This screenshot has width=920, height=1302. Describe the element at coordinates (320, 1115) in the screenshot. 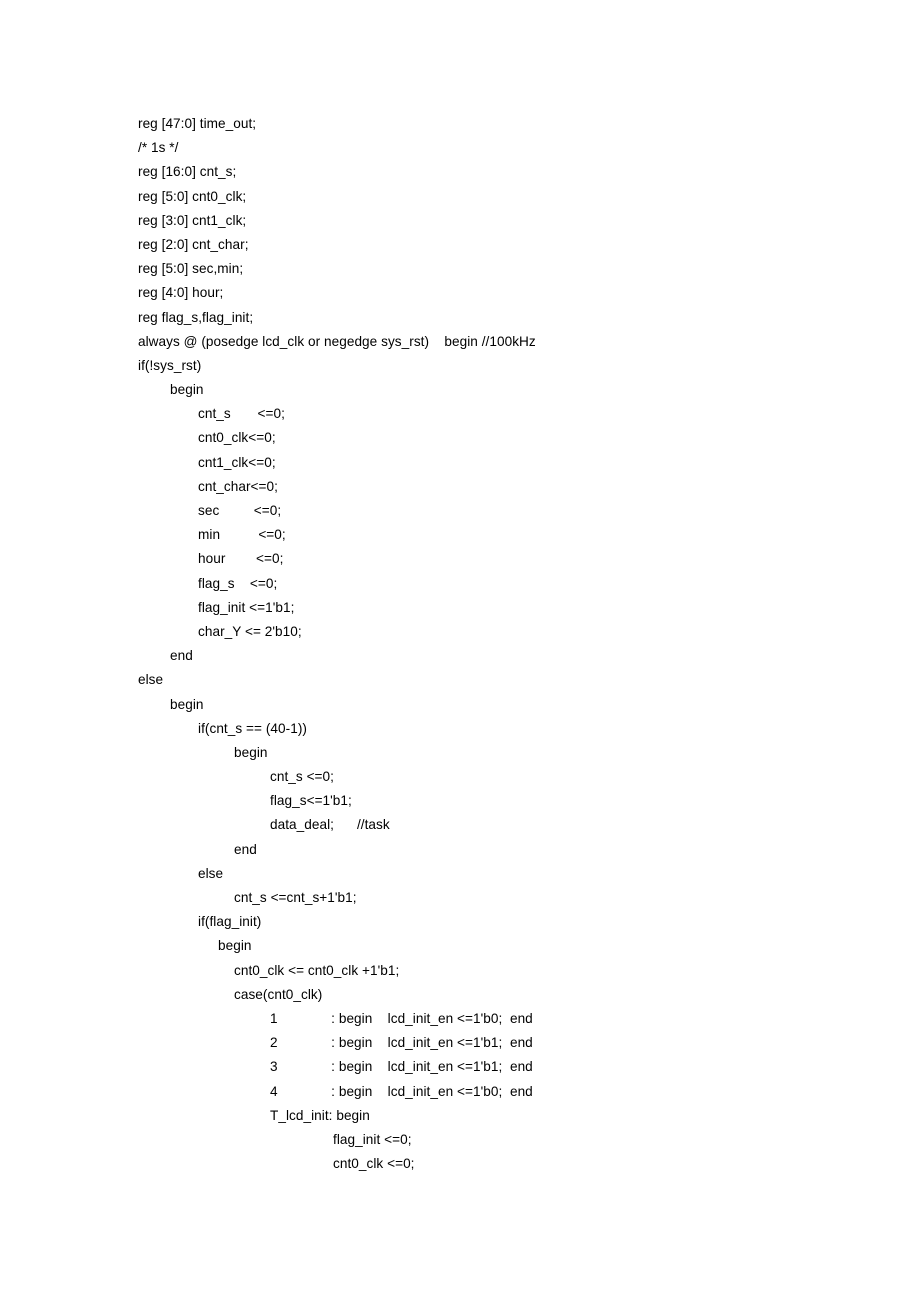

I see `code-line: T_lcd_init: begin` at that location.